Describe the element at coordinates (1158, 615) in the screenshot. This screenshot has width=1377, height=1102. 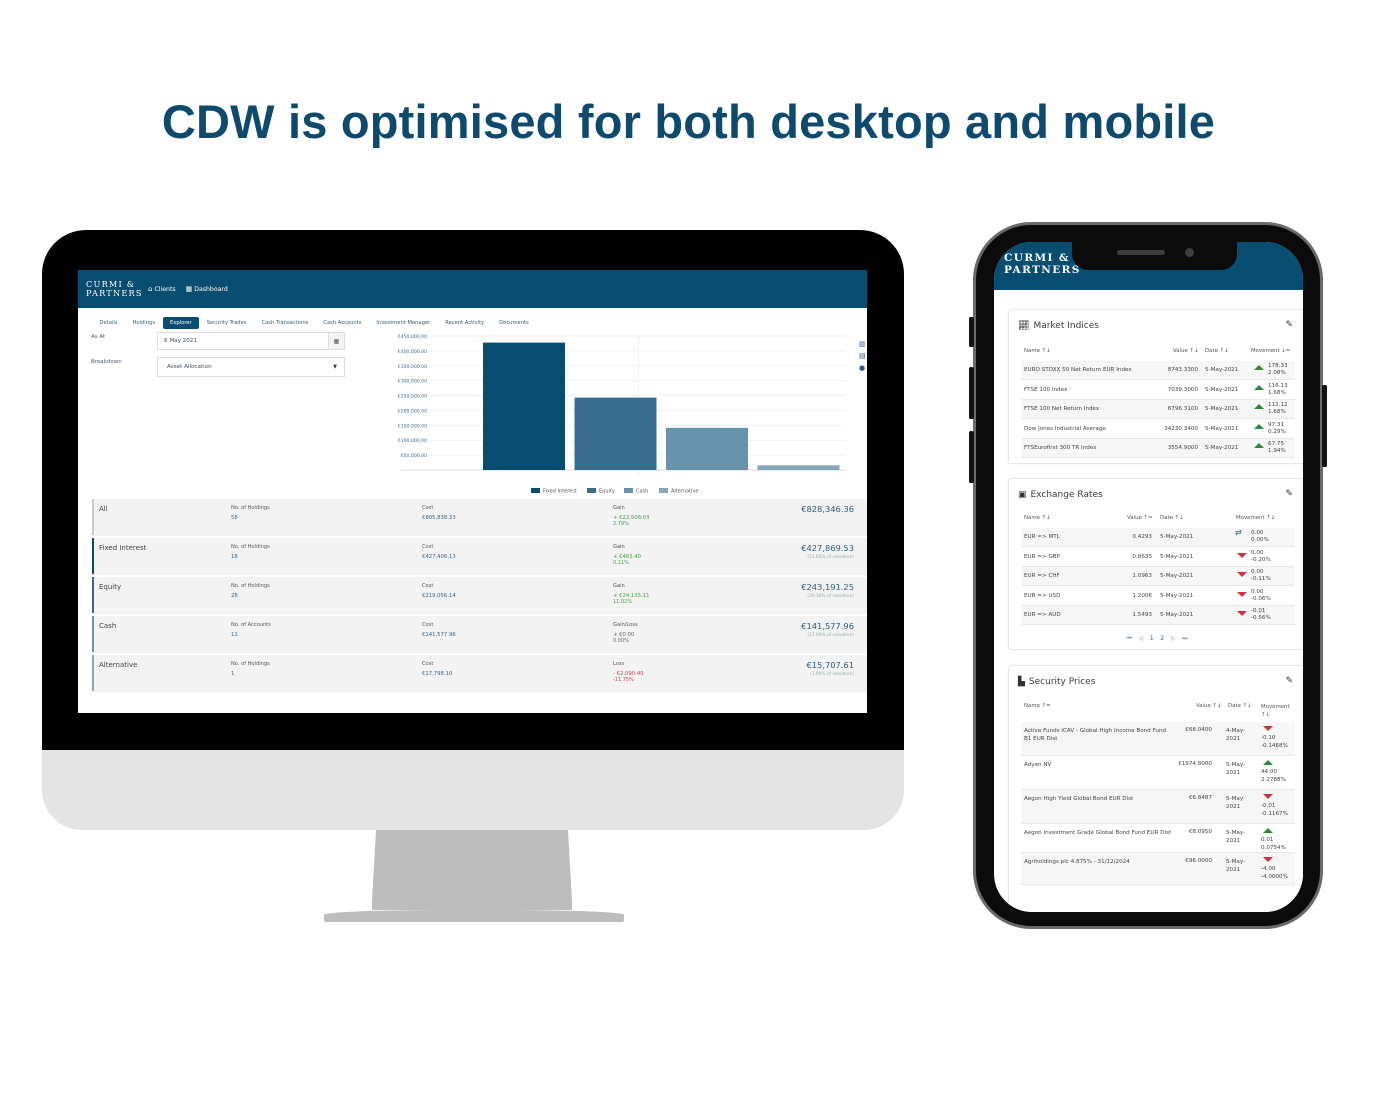
I see `table-row: EUR => AUD 1.5493 5-May-2021 -0.01 -0.56%` at that location.